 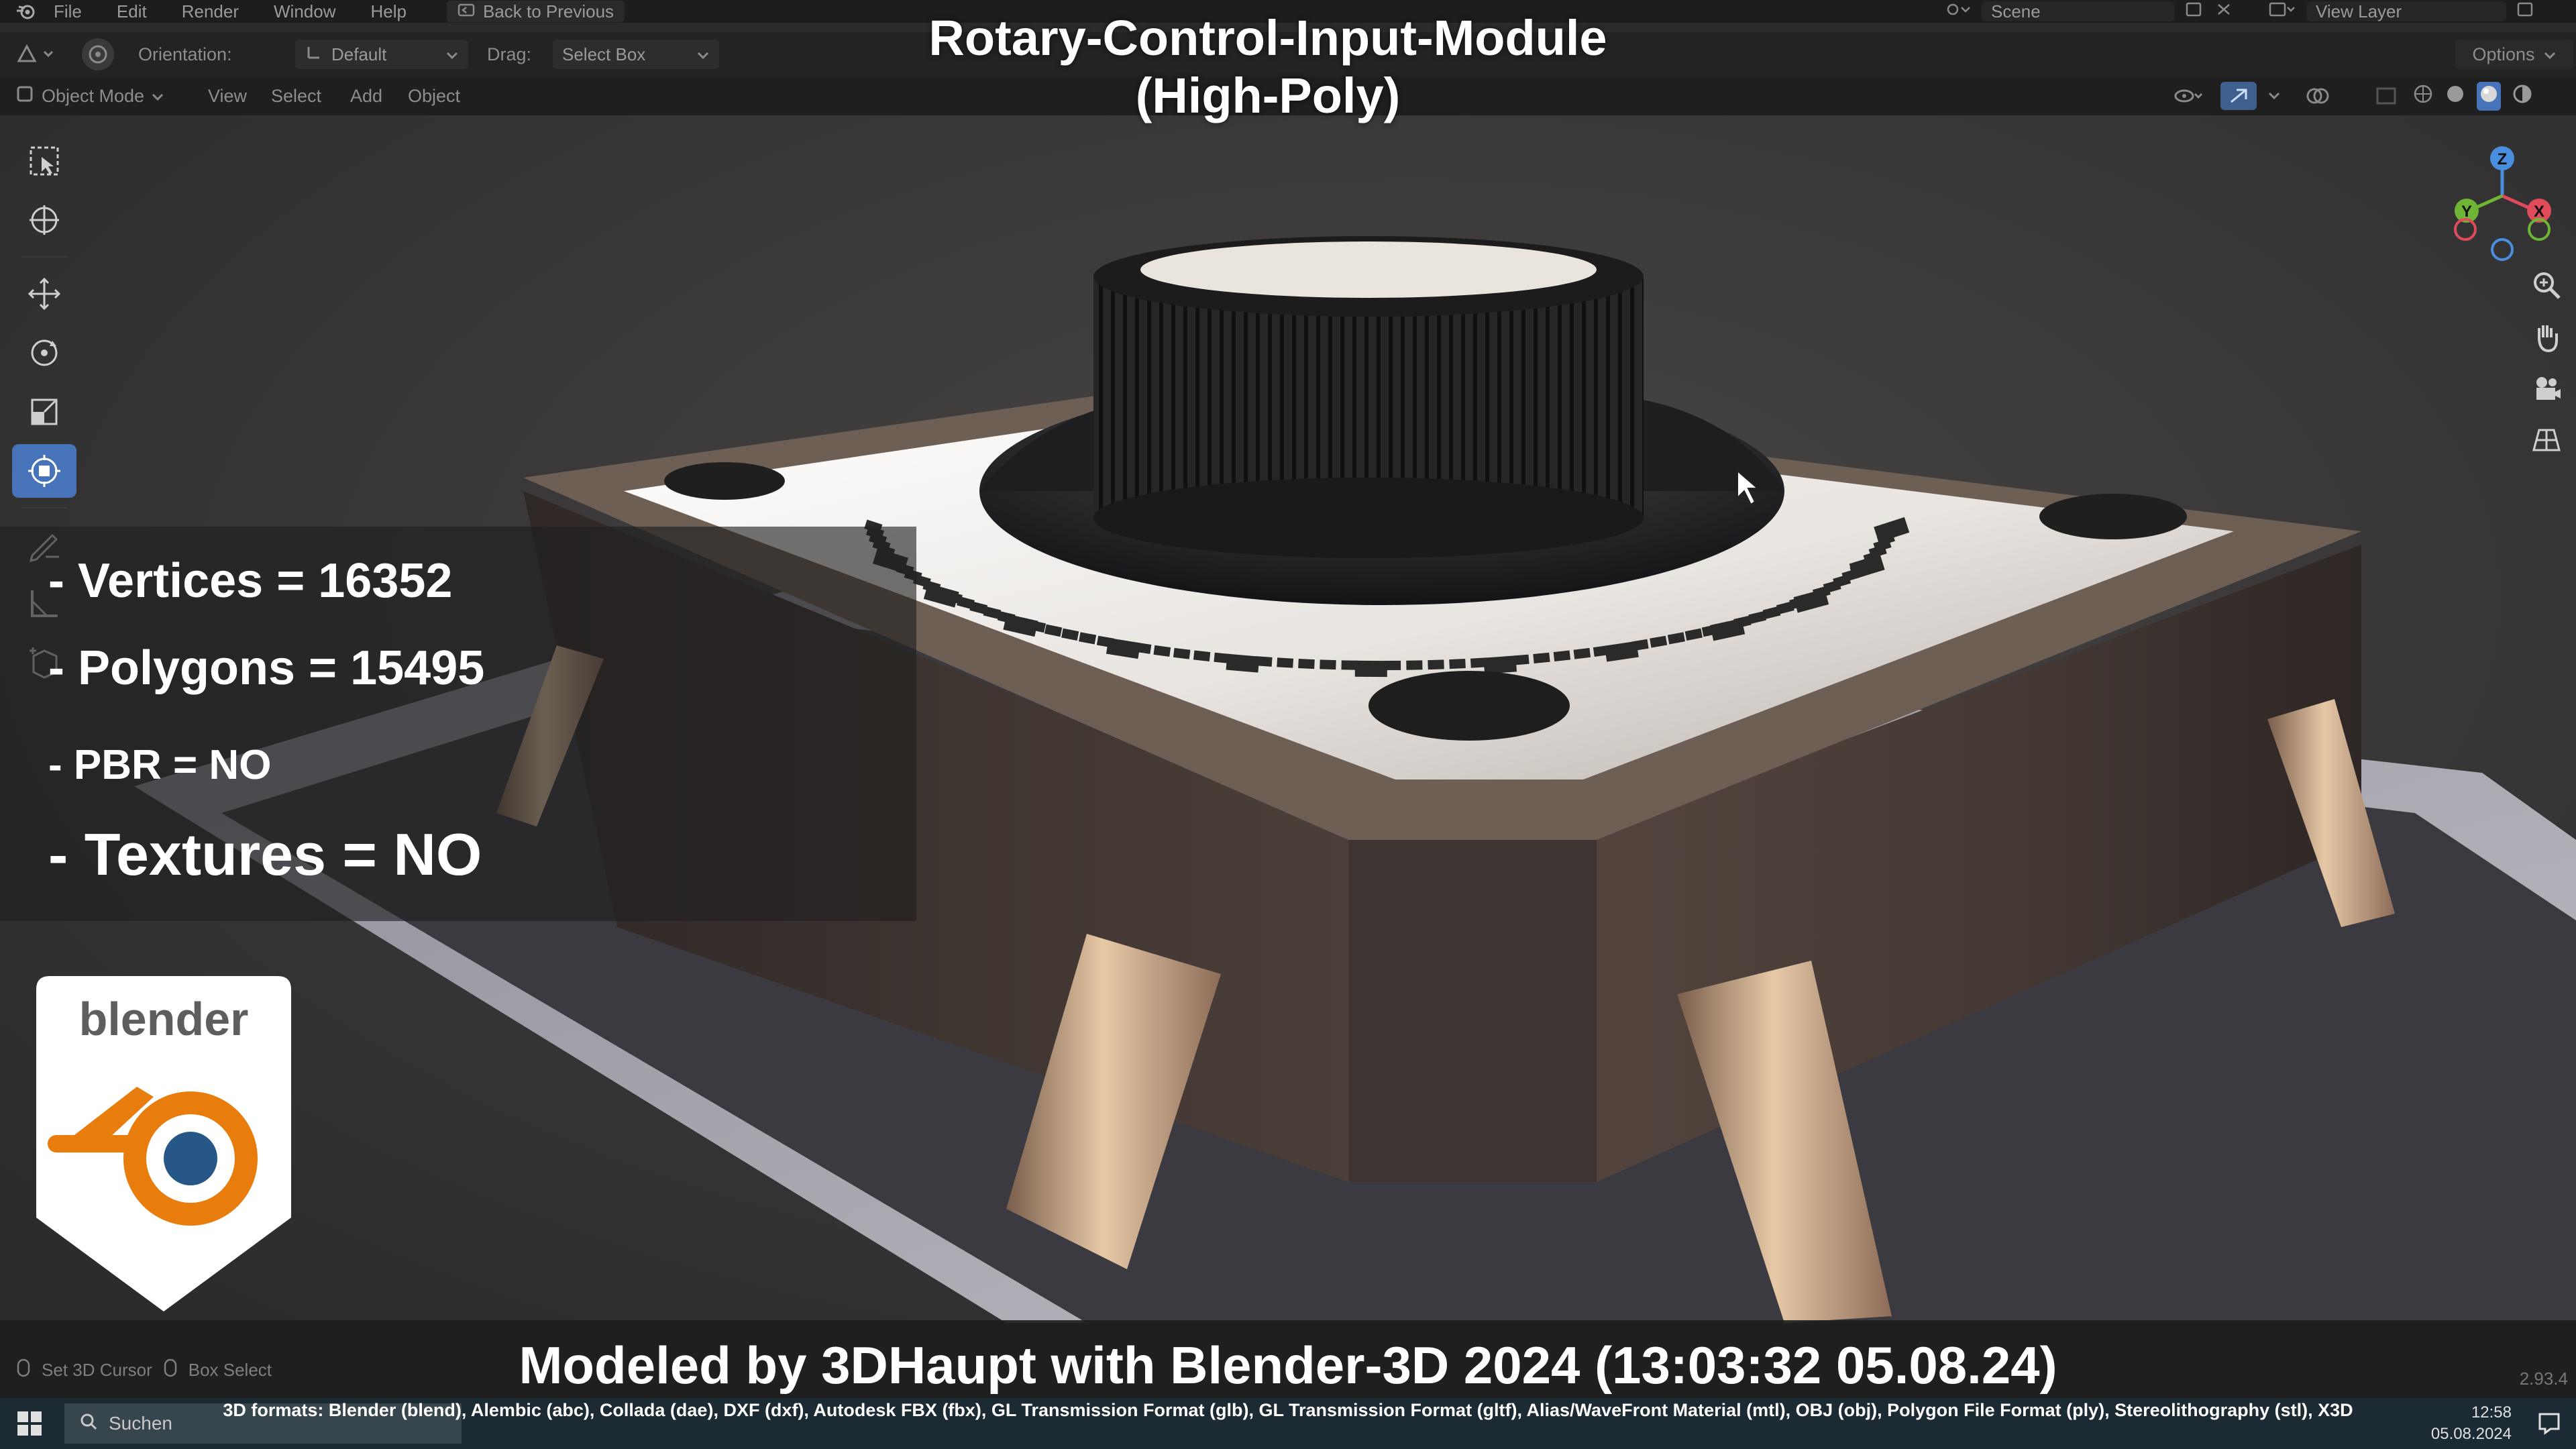 What do you see at coordinates (1268, 95) in the screenshot?
I see `title-line-2: (High-Poly)` at bounding box center [1268, 95].